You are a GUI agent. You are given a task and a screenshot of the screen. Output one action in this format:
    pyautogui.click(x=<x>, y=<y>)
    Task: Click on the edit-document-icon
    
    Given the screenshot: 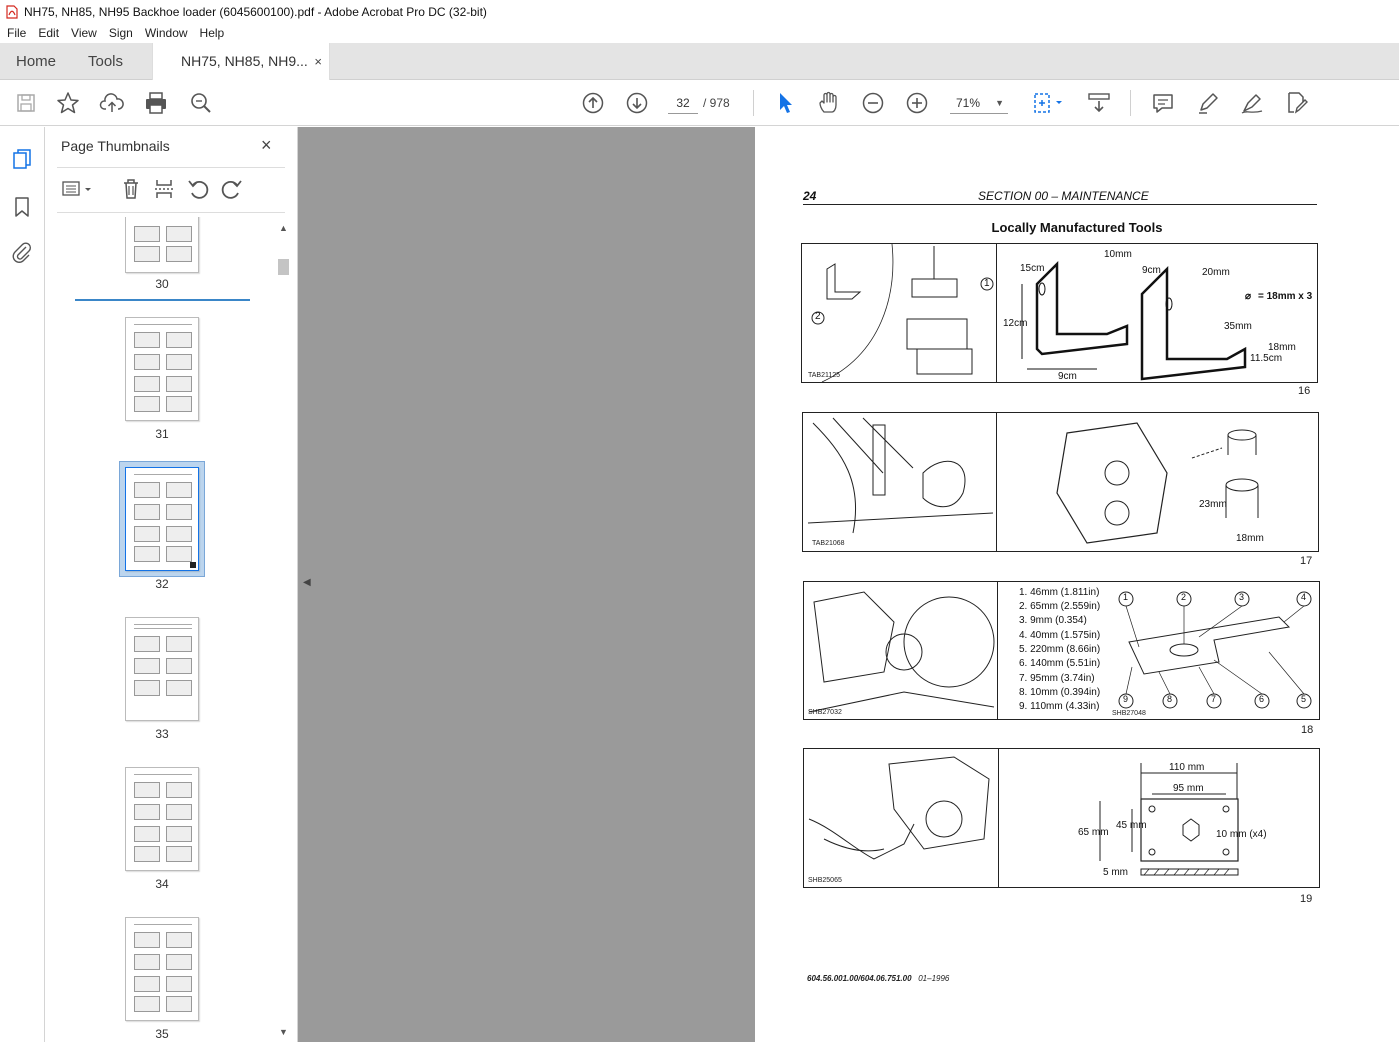 What is the action you would take?
    pyautogui.click(x=1296, y=103)
    